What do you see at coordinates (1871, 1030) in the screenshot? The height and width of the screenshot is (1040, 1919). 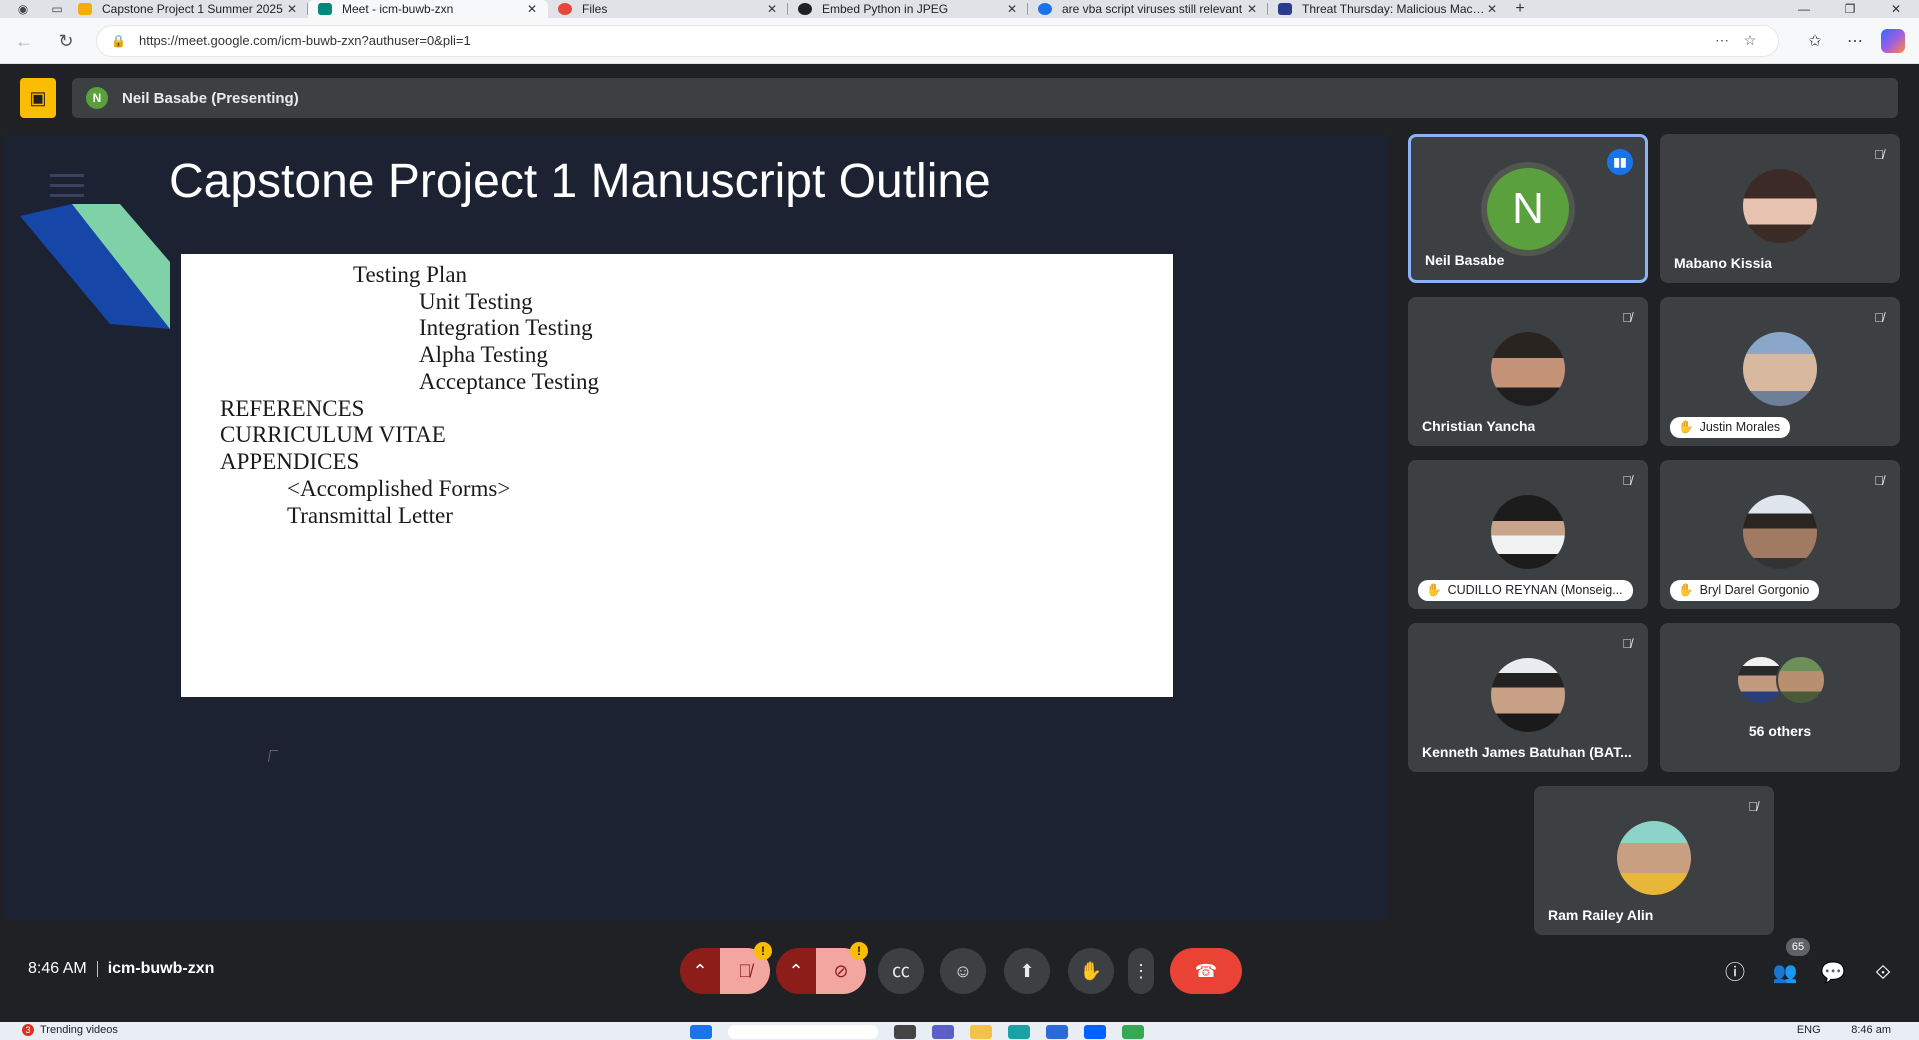 I see `tray-clock: 8:46 am` at bounding box center [1871, 1030].